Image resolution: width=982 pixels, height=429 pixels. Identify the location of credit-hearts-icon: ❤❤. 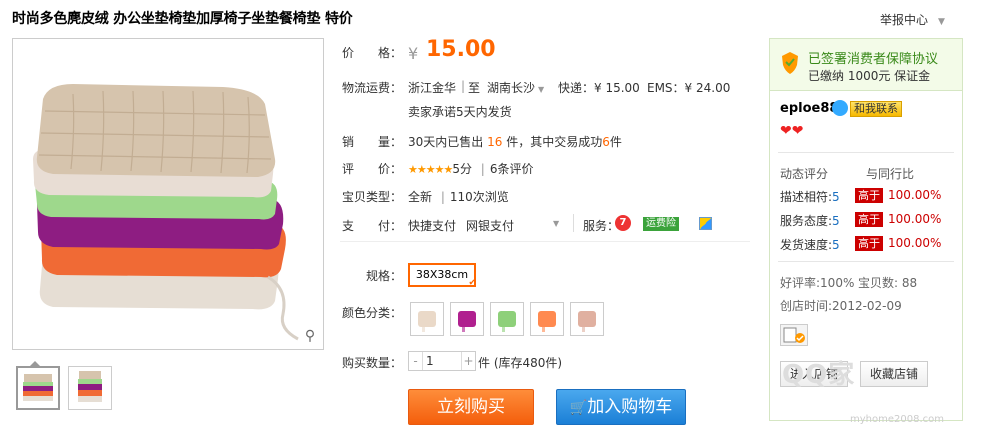
(792, 131).